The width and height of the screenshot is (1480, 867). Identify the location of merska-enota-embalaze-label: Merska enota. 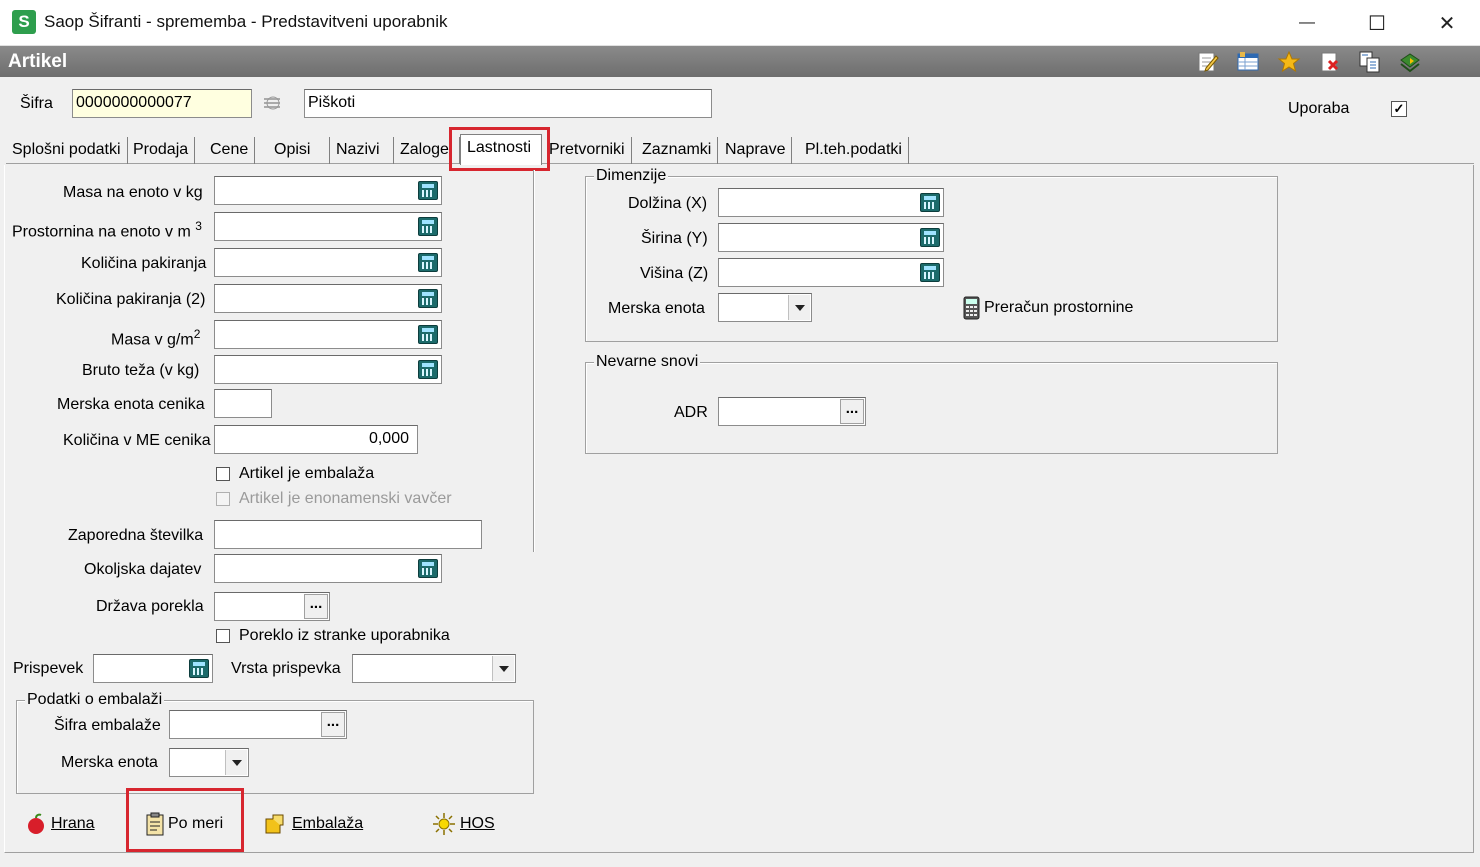
(109, 762).